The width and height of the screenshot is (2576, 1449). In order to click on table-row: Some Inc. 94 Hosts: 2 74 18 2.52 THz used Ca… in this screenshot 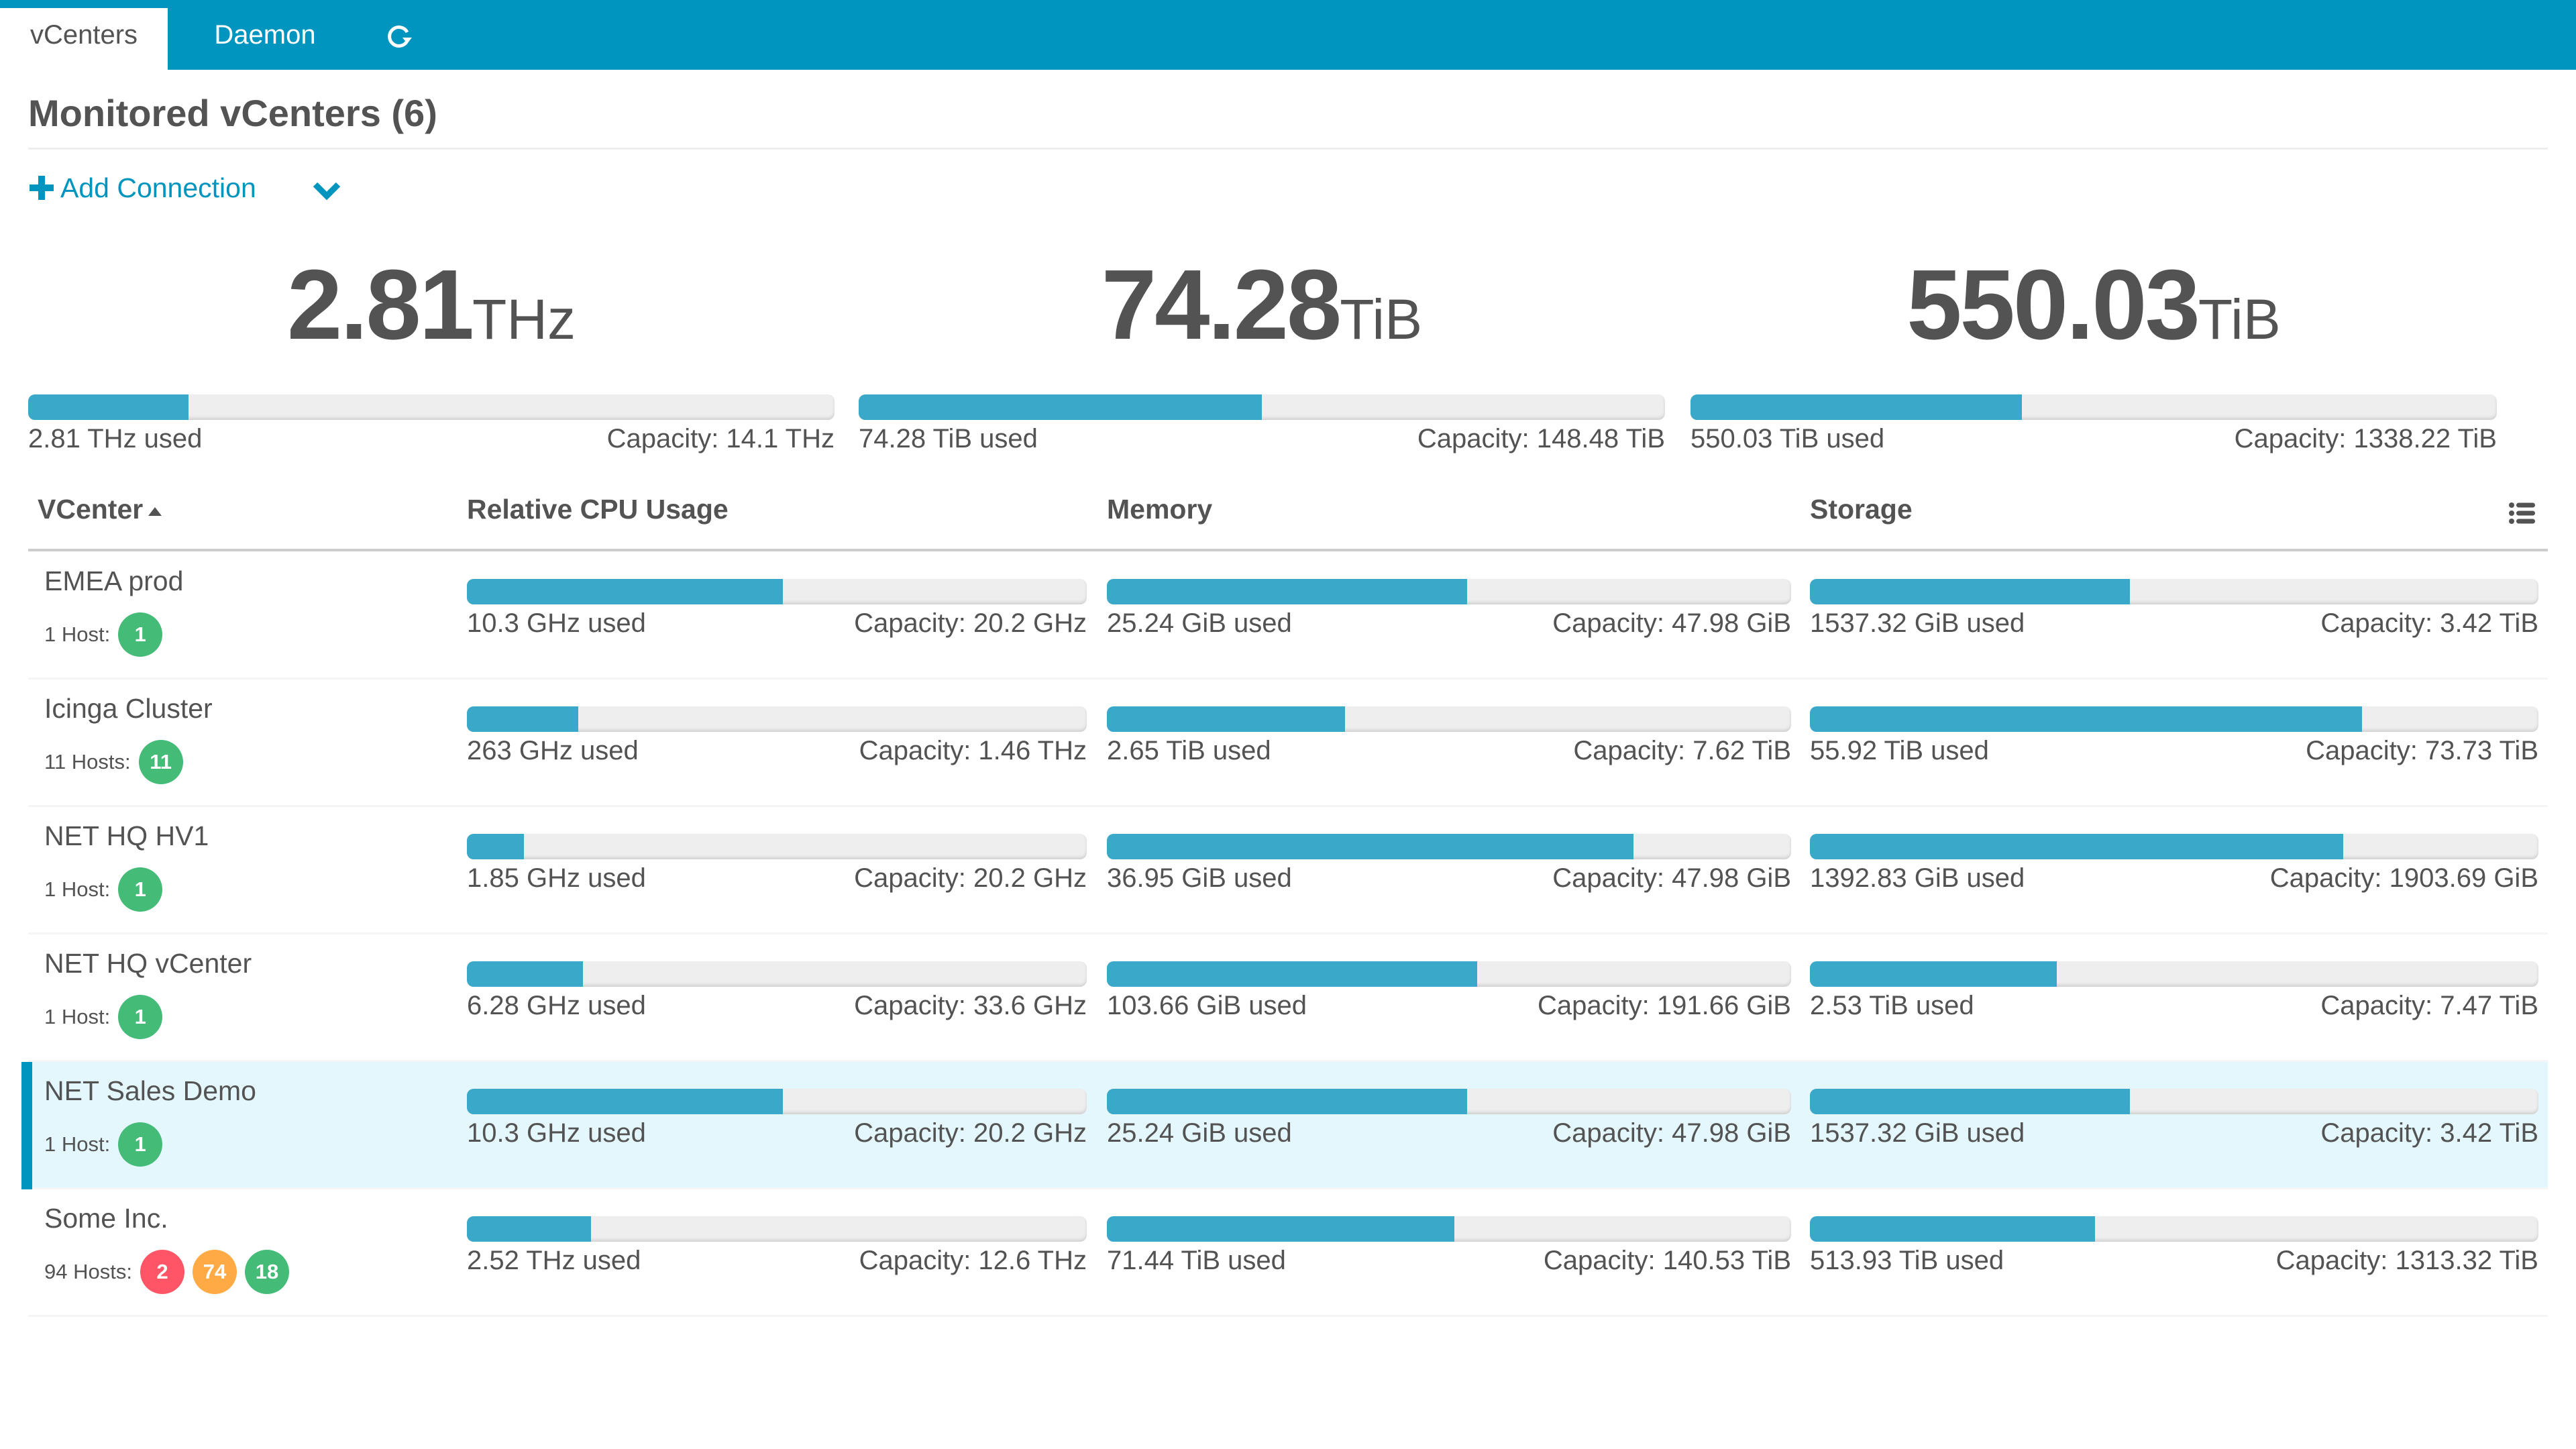, I will do `click(1288, 1253)`.